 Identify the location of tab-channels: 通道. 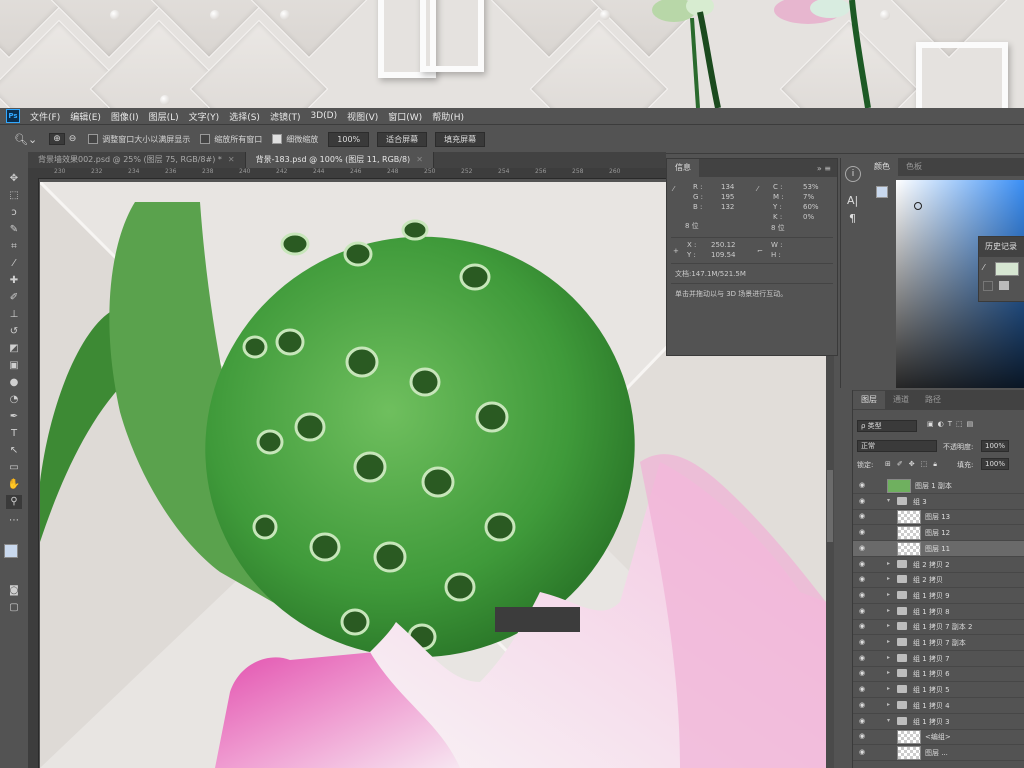
(901, 400).